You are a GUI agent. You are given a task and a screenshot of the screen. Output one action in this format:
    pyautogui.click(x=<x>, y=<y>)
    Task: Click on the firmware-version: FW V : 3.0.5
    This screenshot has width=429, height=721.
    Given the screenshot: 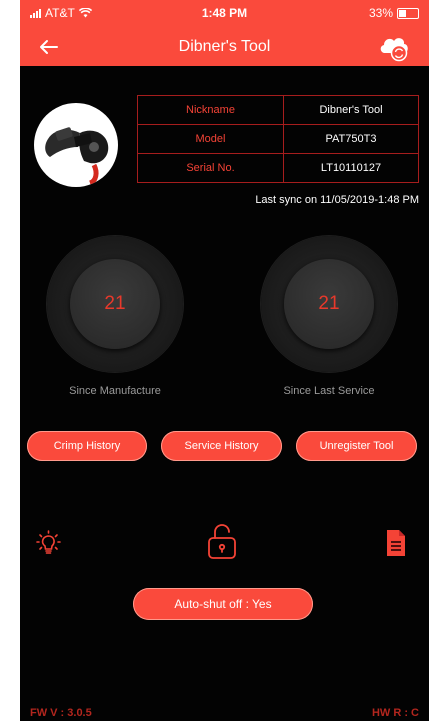 What is the action you would take?
    pyautogui.click(x=61, y=713)
    